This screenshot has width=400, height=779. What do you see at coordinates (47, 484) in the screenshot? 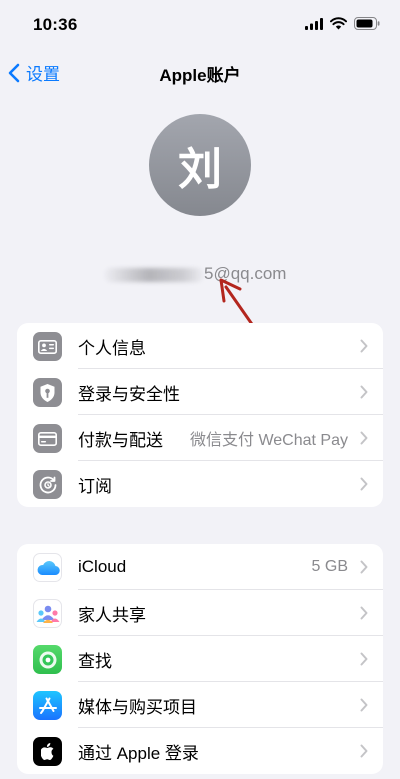
I see `subscription-icon` at bounding box center [47, 484].